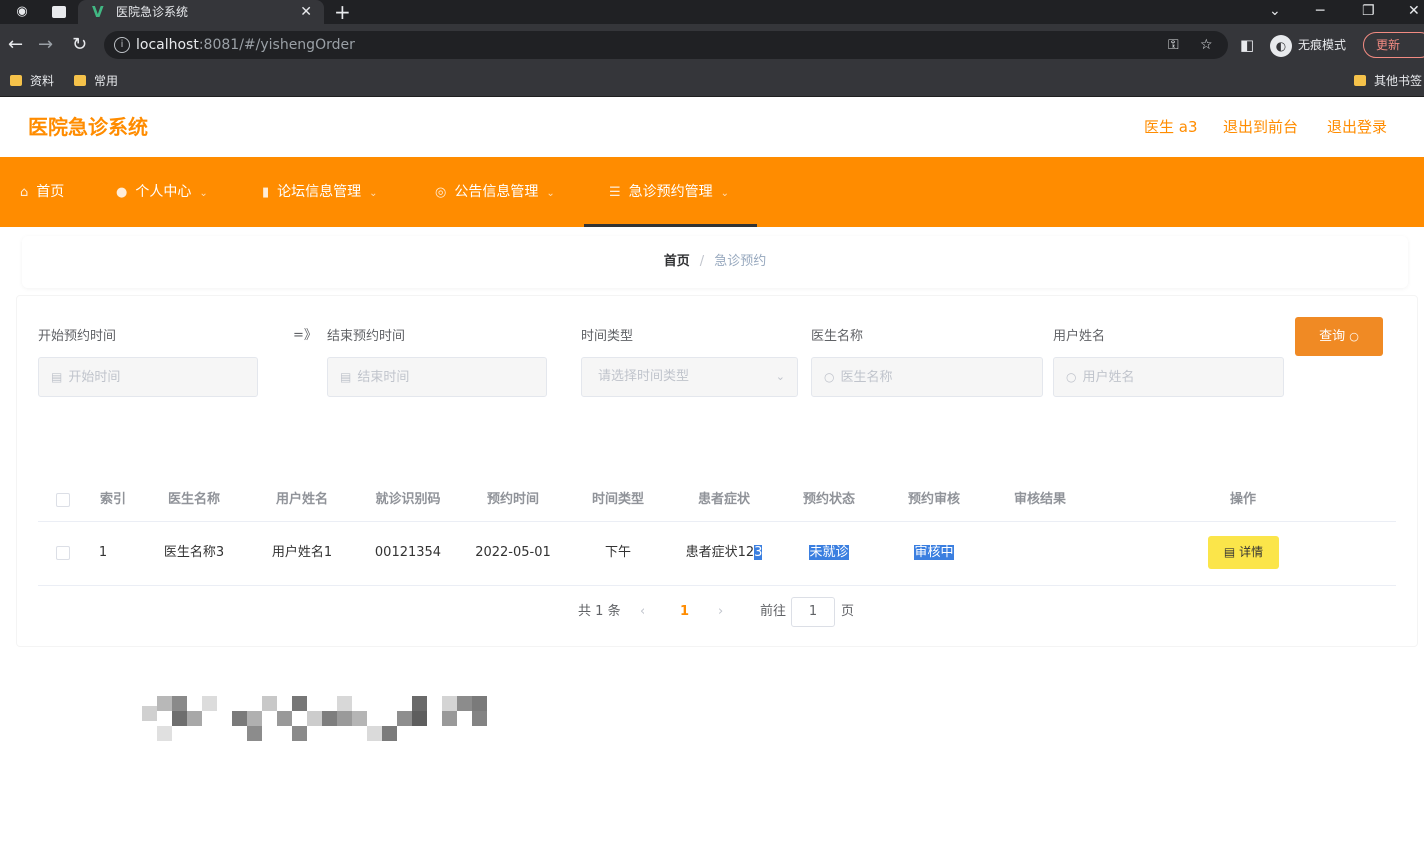  I want to click on cell-code: 00121354, so click(408, 552).